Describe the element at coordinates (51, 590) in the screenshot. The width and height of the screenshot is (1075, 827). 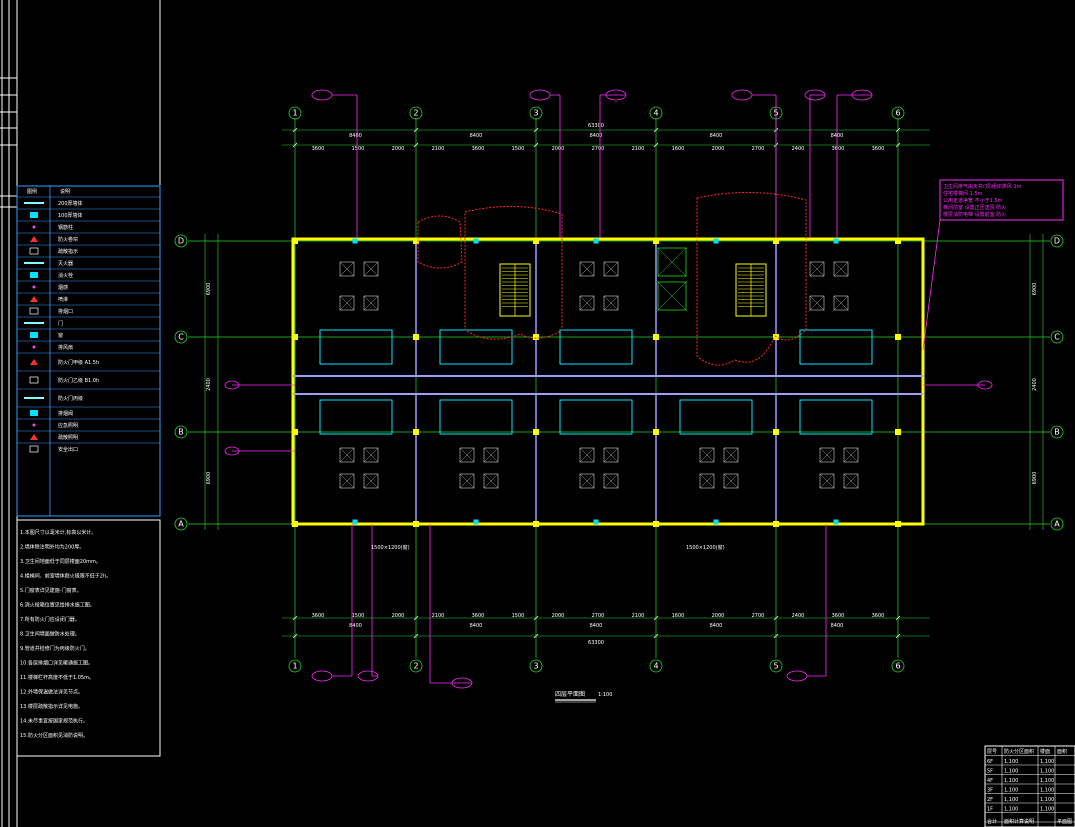
I see `note-line: 5.门窗表详见建施-门窗表。` at that location.